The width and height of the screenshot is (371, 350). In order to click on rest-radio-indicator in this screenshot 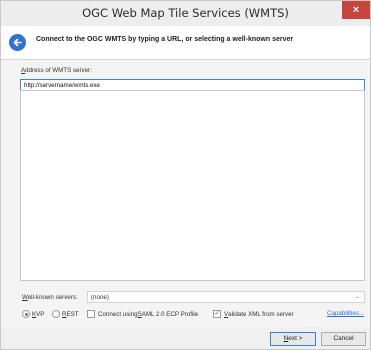, I will do `click(56, 314)`.